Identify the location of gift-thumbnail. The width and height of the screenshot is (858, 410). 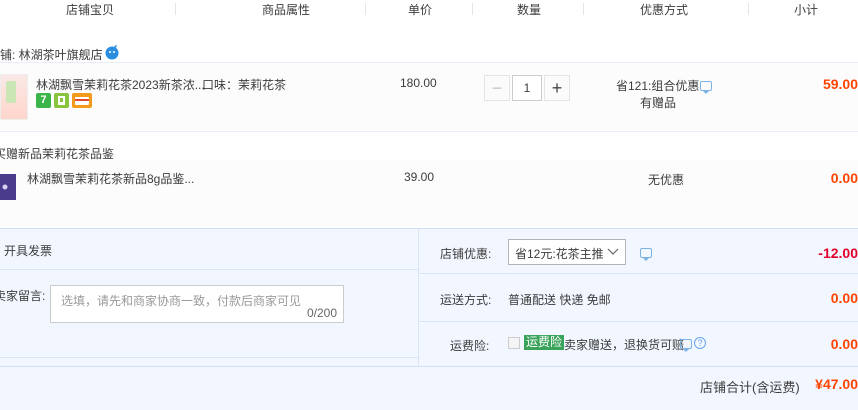
(8, 187).